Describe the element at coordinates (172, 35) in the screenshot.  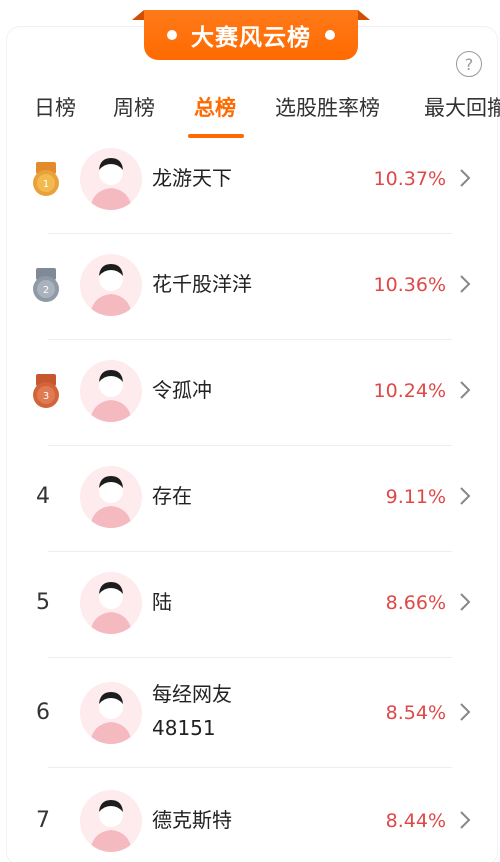
I see `banner-dot-left` at that location.